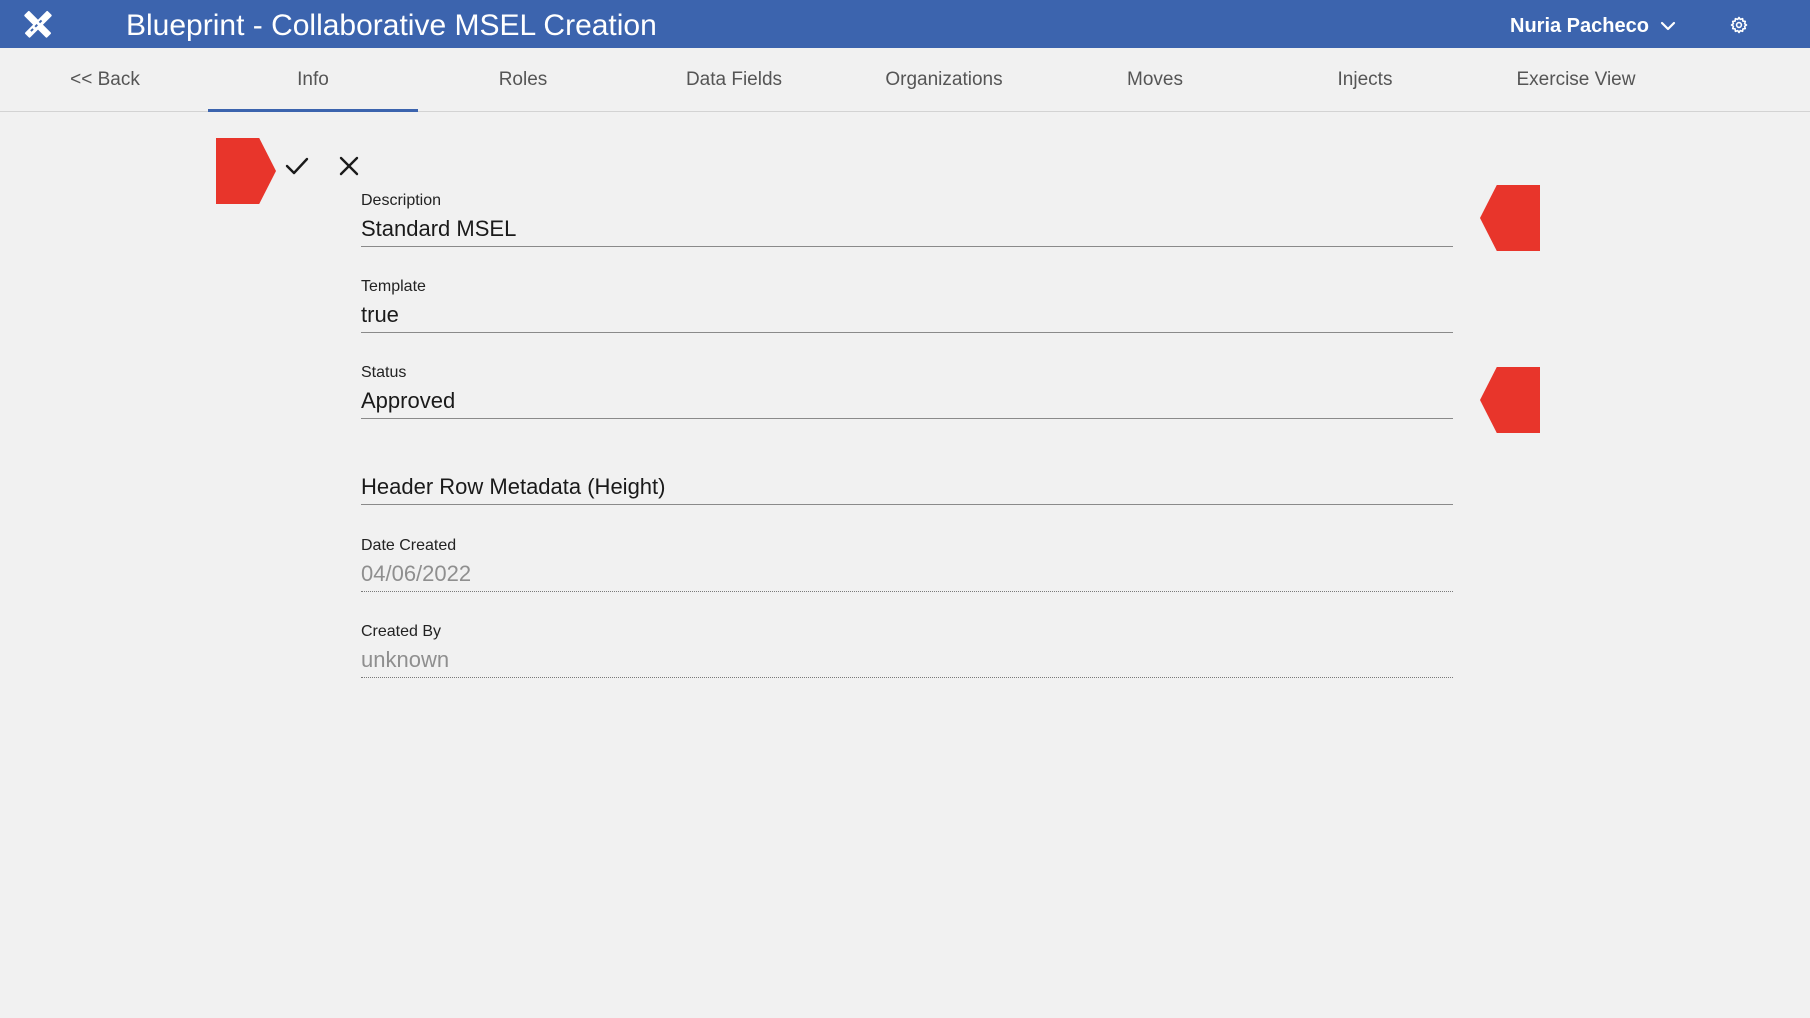 The width and height of the screenshot is (1810, 1018). What do you see at coordinates (105, 80) in the screenshot?
I see `tab-back: << Back` at bounding box center [105, 80].